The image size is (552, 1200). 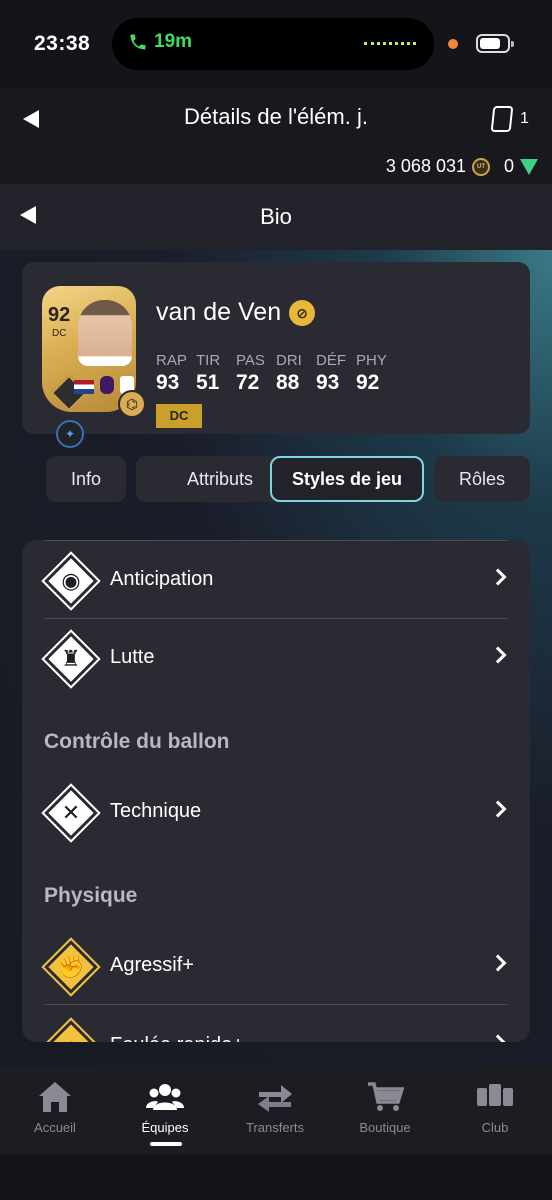 What do you see at coordinates (276, 136) in the screenshot?
I see `top-header: Détails de l'élém. j. 1 3 068 031 UT 0` at bounding box center [276, 136].